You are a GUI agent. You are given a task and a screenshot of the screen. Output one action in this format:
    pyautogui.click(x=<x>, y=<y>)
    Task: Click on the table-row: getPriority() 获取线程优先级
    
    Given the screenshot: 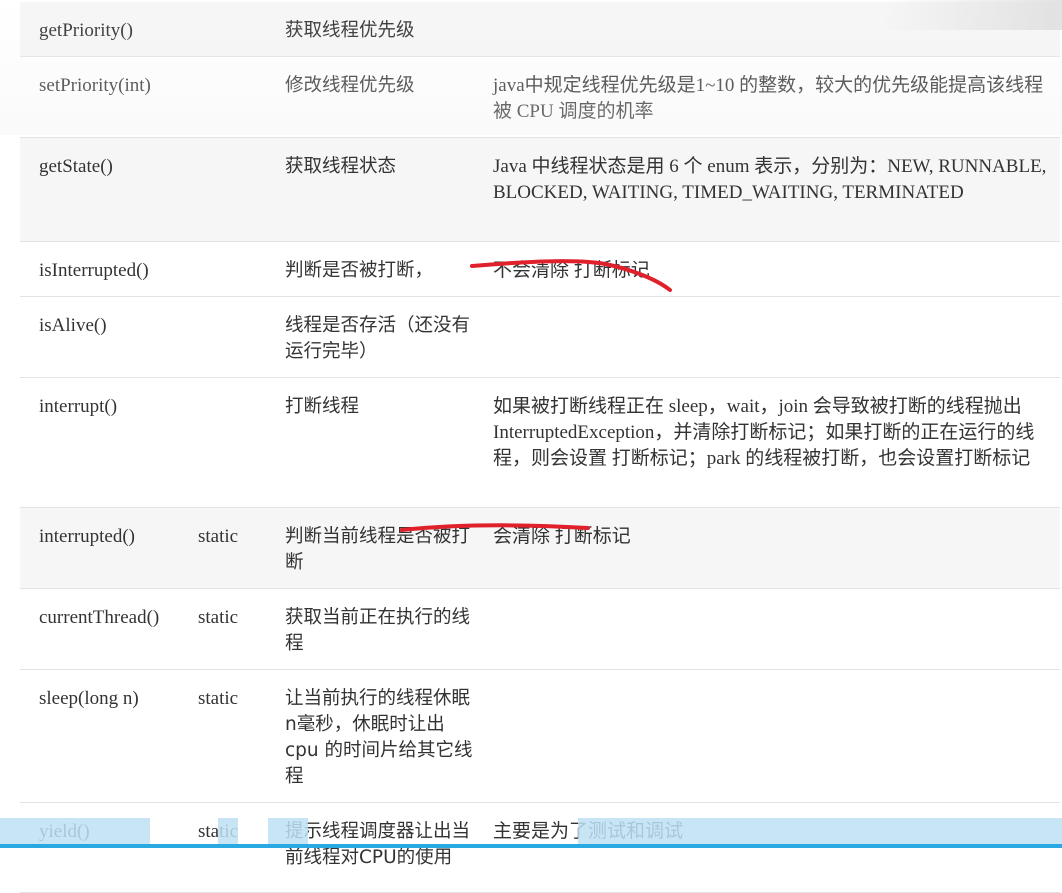 What is the action you would take?
    pyautogui.click(x=540, y=29)
    